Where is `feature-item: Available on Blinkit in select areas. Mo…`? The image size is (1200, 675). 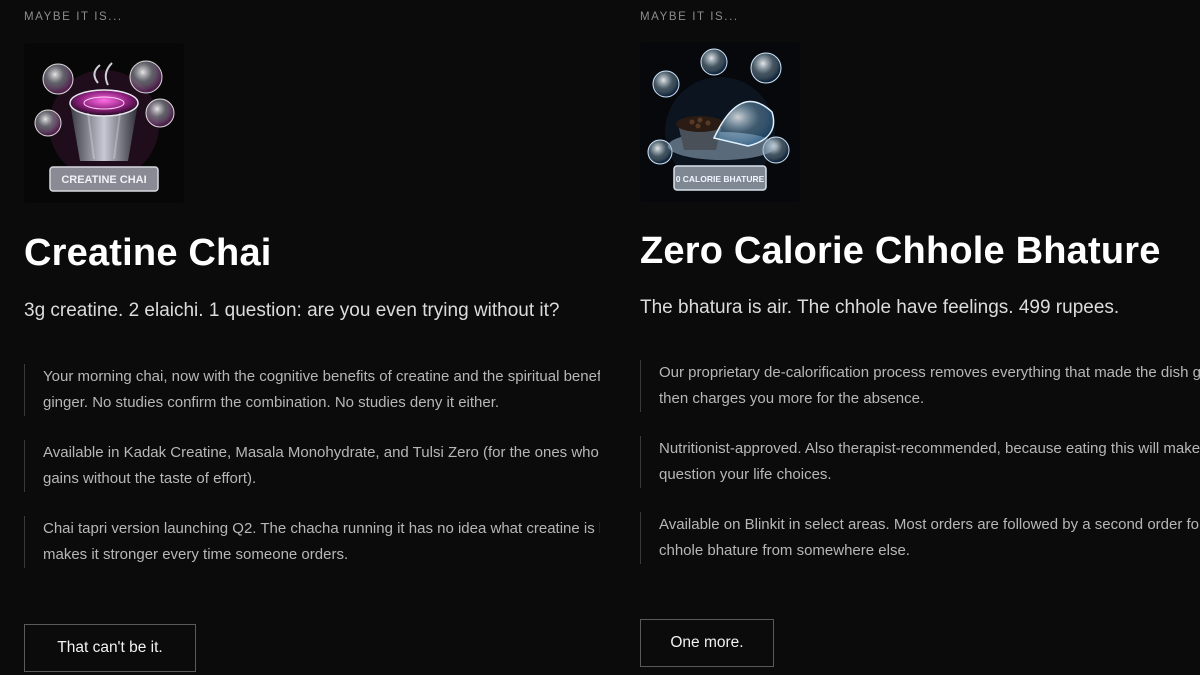 feature-item: Available on Blinkit in select areas. Mo… is located at coordinates (920, 538).